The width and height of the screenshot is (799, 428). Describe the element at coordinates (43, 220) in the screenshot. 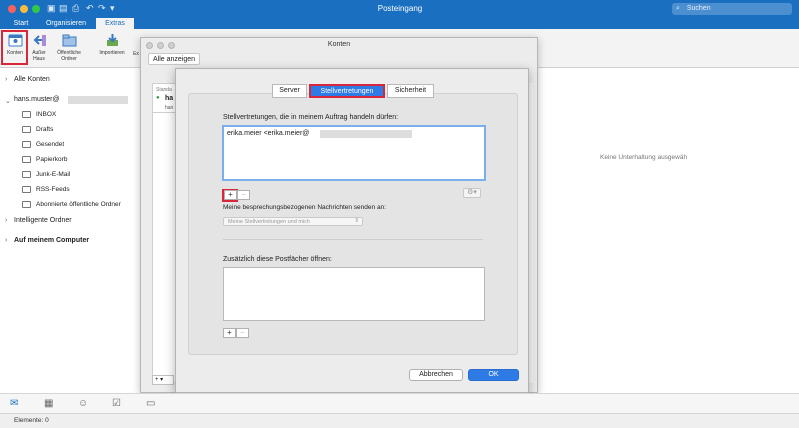

I see `sidebar-item-intelligente-ordner: Intelligente Ordner` at that location.